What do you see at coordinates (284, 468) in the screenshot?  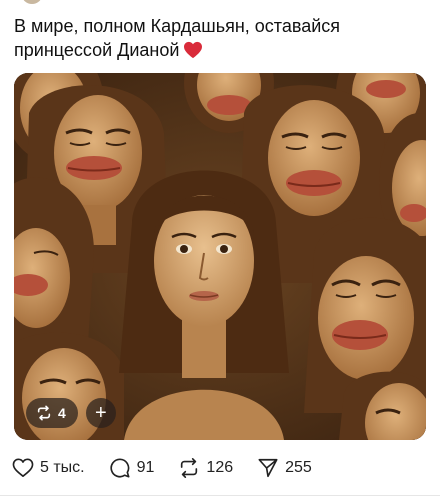 I see `share-button: 255` at bounding box center [284, 468].